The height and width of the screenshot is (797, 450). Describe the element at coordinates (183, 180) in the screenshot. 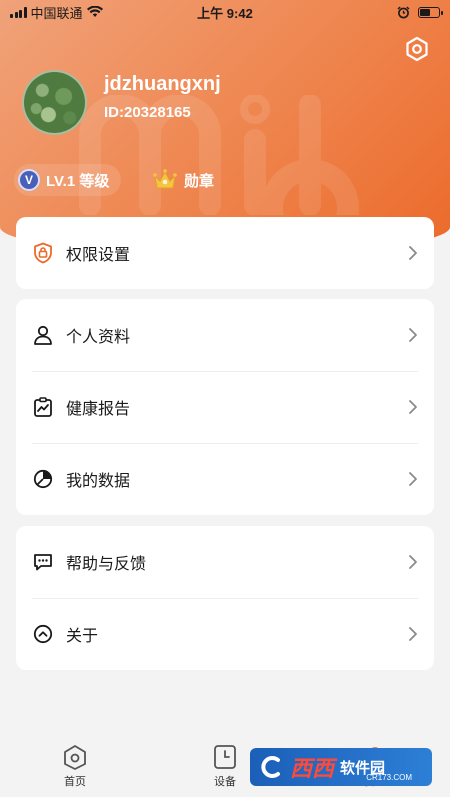

I see `medal-badge: 勋章` at that location.